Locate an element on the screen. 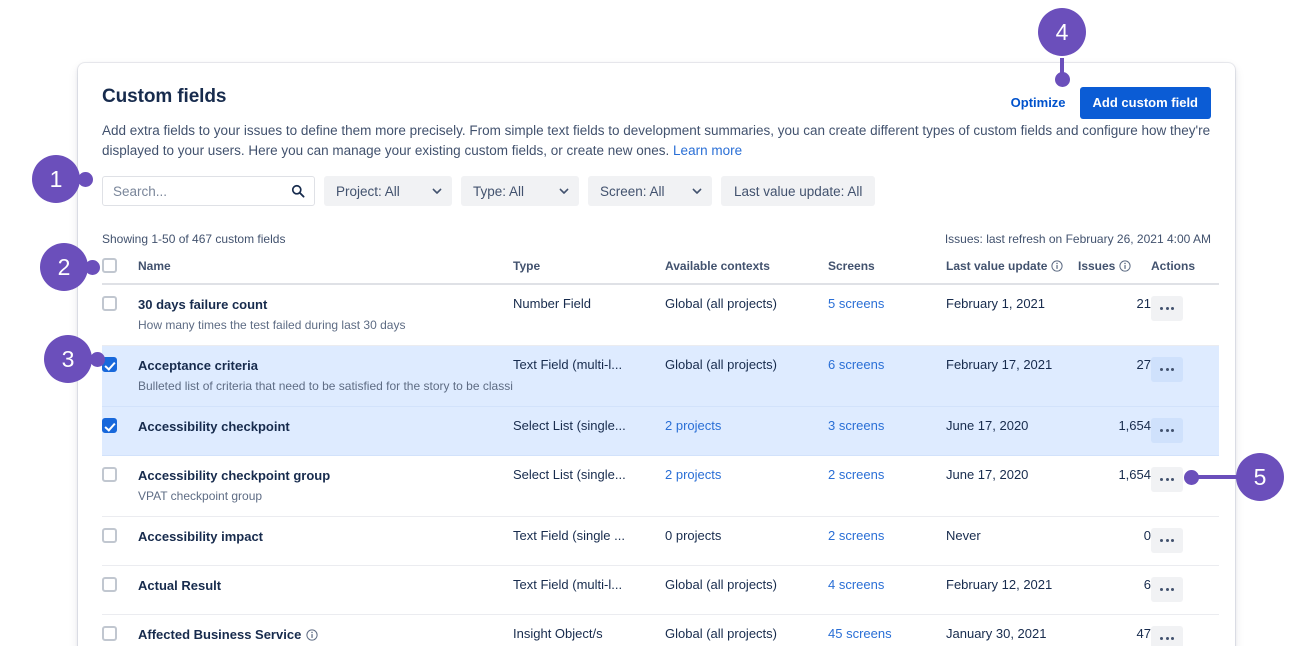  field-screens-link: 4 screens is located at coordinates (856, 584).